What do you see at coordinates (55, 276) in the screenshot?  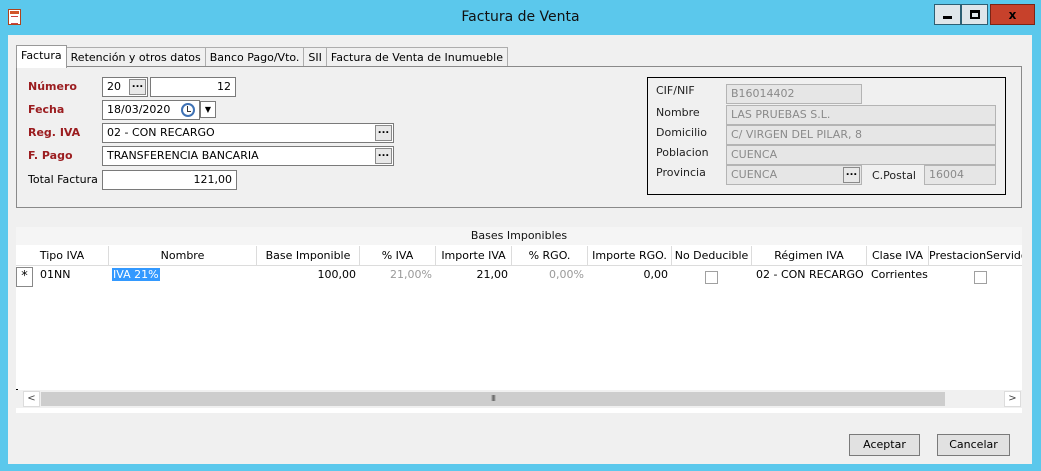 I see `cell-tipo-iva: 01NN` at bounding box center [55, 276].